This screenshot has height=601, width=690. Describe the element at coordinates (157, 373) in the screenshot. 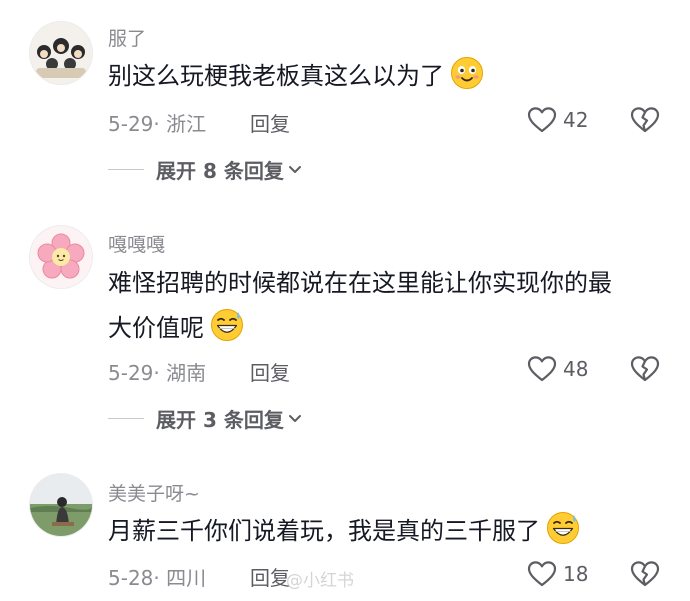

I see `comment-date-location: 5-29· 湖南` at that location.